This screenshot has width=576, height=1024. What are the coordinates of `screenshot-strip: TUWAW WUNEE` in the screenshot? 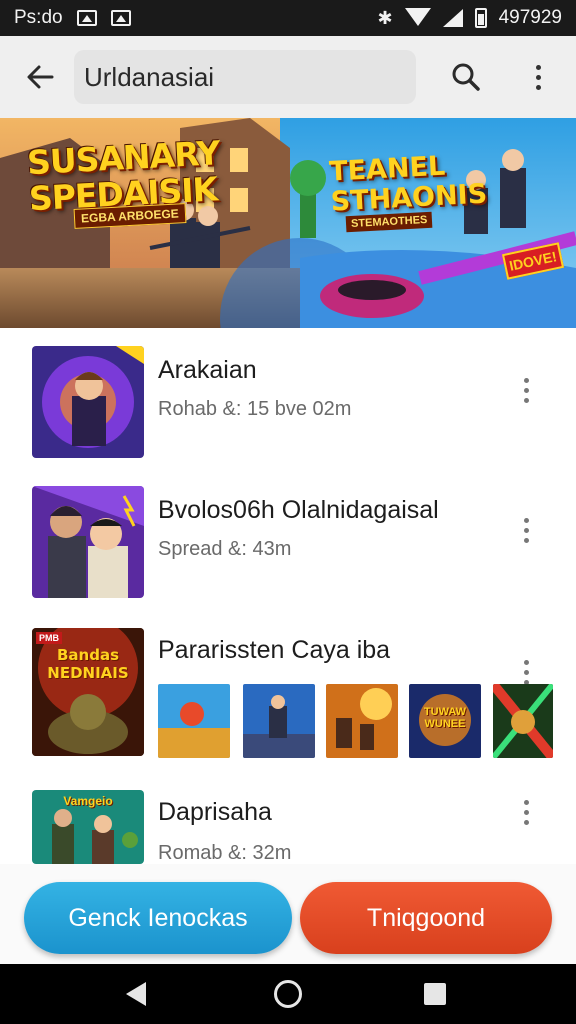 It's located at (358, 721).